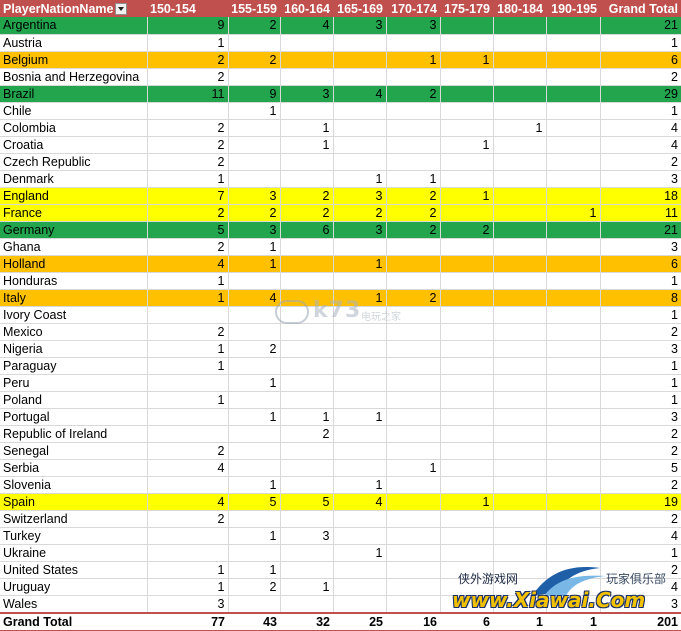 The height and width of the screenshot is (631, 681). I want to click on nation-name-cell: Belgium, so click(74, 60).